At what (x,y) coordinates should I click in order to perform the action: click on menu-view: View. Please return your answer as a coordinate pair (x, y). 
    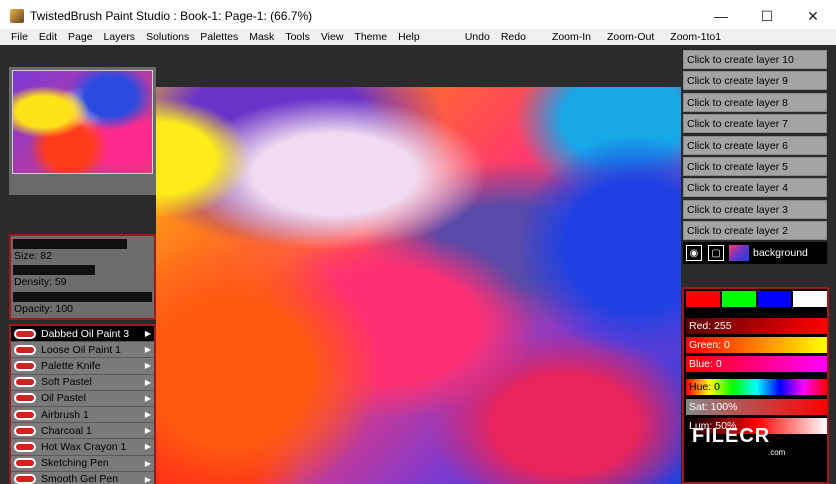
    Looking at the image, I should click on (332, 37).